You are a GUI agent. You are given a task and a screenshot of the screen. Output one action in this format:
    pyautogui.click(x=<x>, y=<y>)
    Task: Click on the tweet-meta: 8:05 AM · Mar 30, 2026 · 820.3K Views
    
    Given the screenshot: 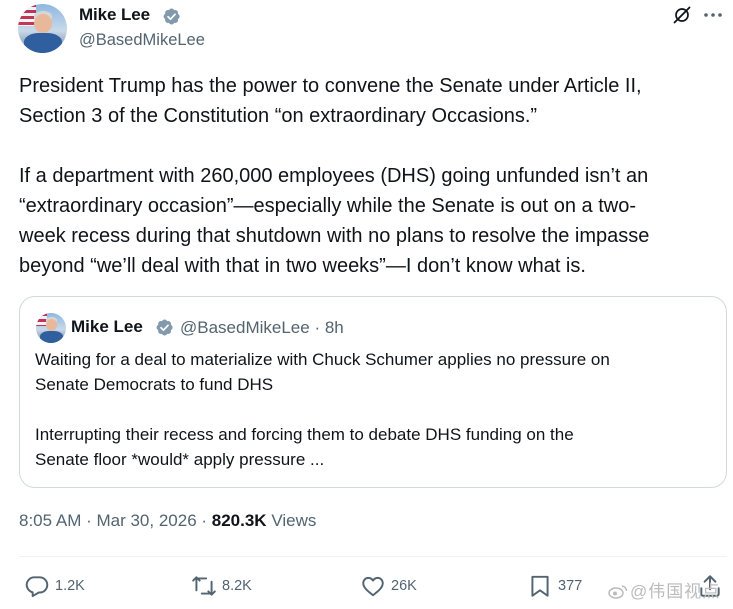 What is the action you would take?
    pyautogui.click(x=167, y=521)
    